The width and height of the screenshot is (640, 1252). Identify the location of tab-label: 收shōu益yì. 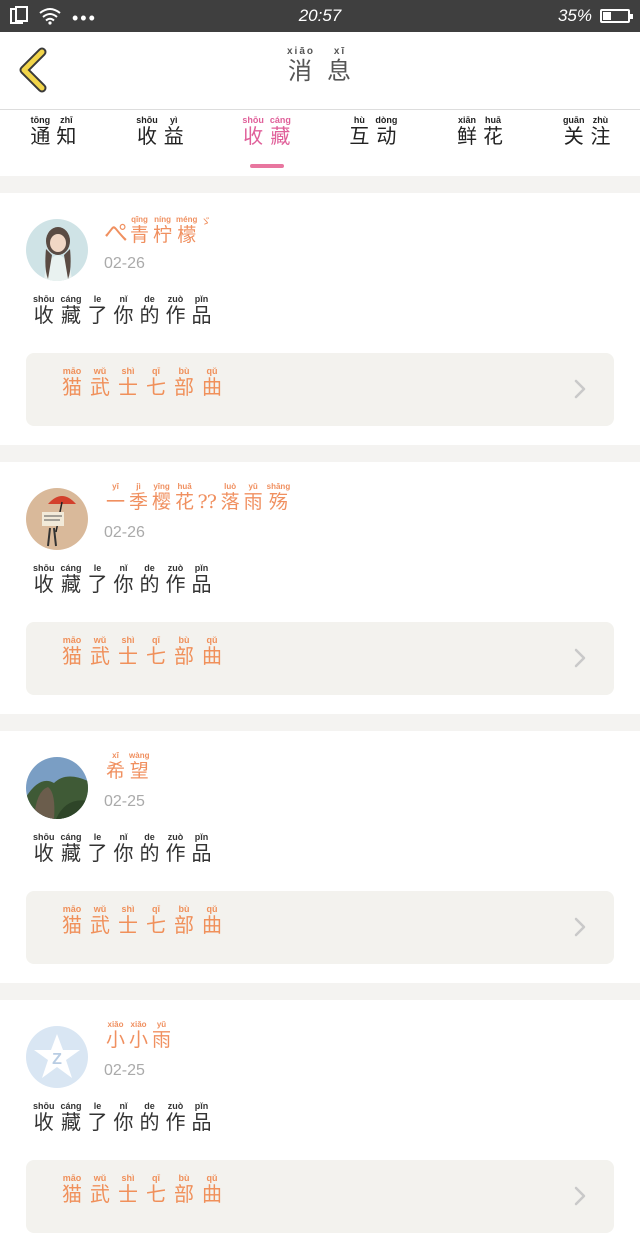
(160, 131).